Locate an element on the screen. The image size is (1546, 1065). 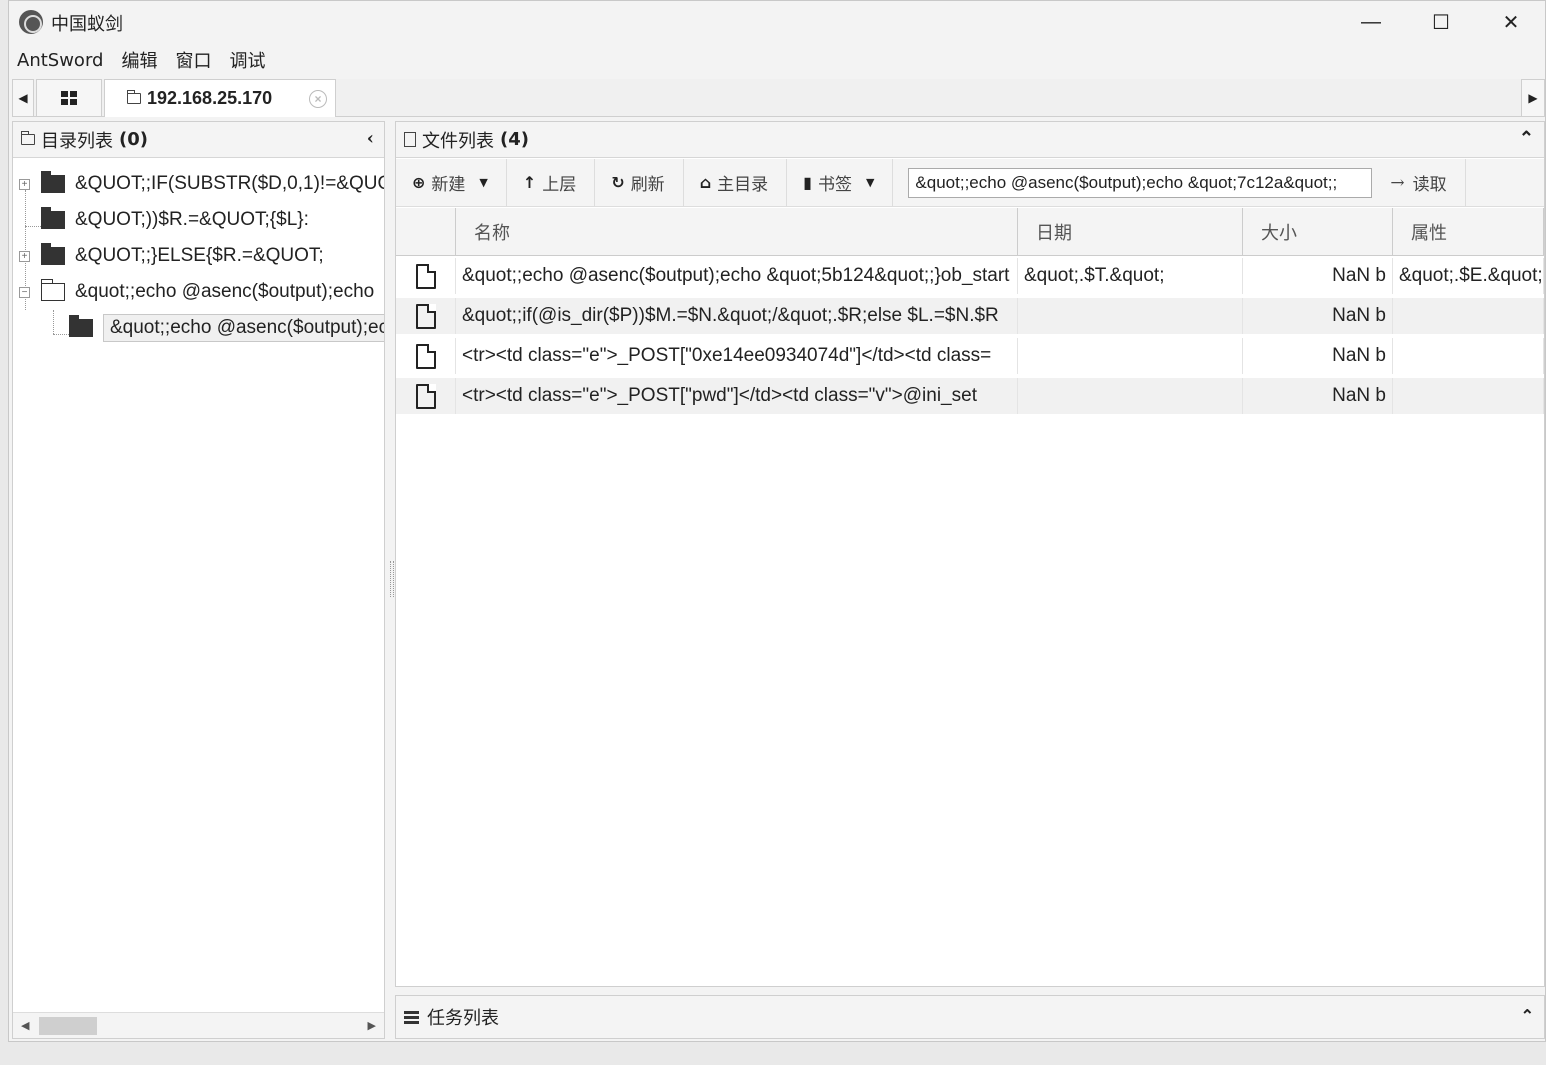
document-icon is located at coordinates (410, 139).